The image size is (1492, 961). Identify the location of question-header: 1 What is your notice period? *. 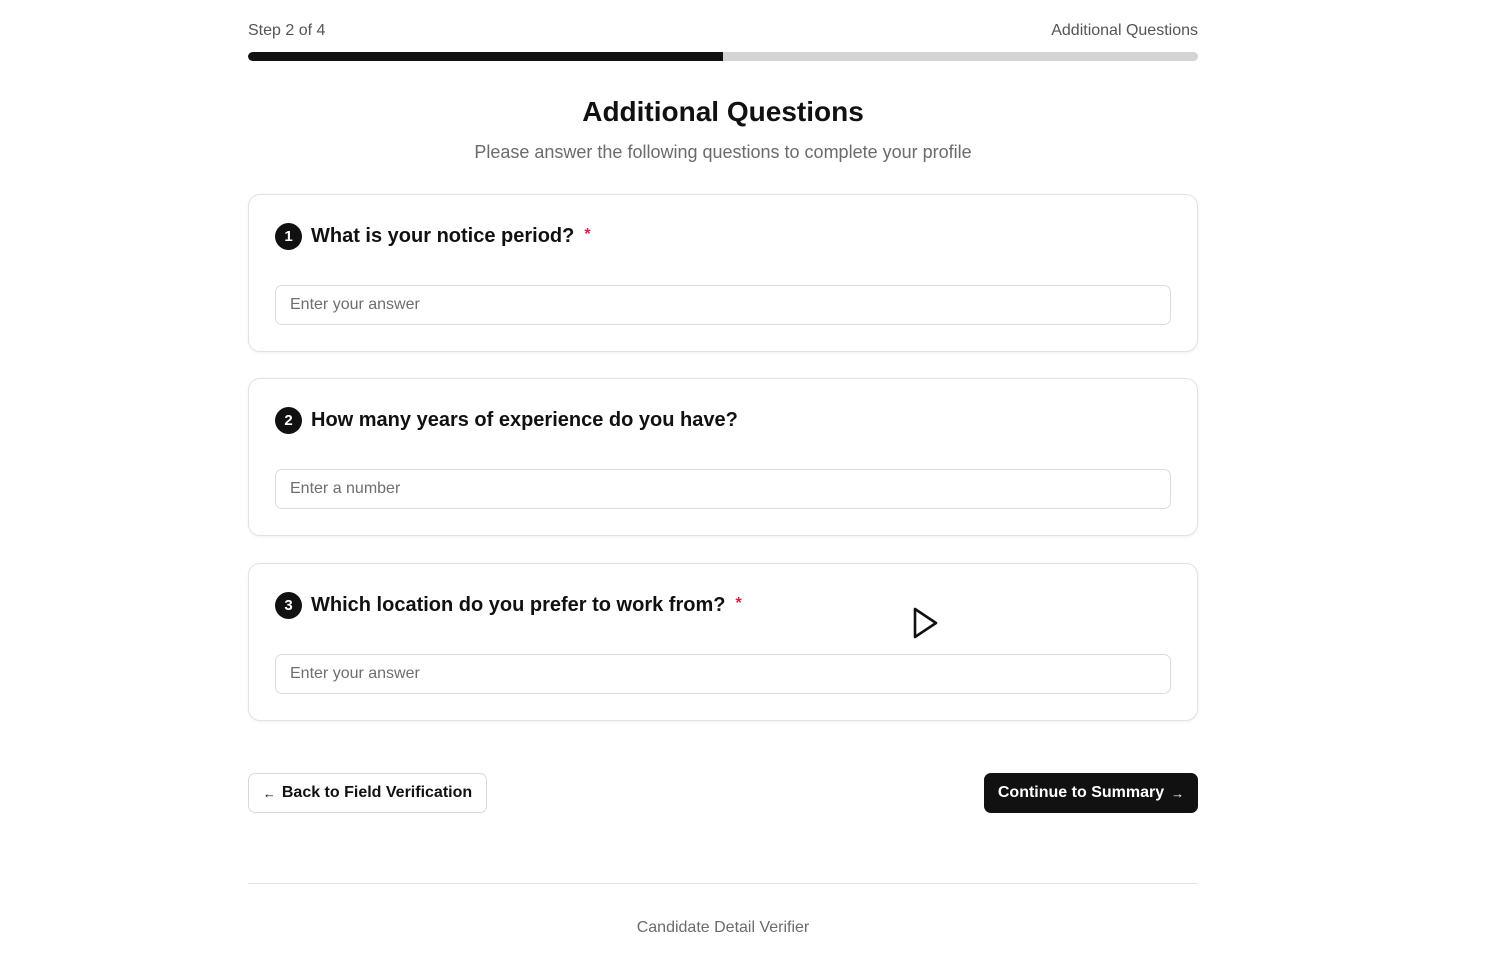
(433, 236).